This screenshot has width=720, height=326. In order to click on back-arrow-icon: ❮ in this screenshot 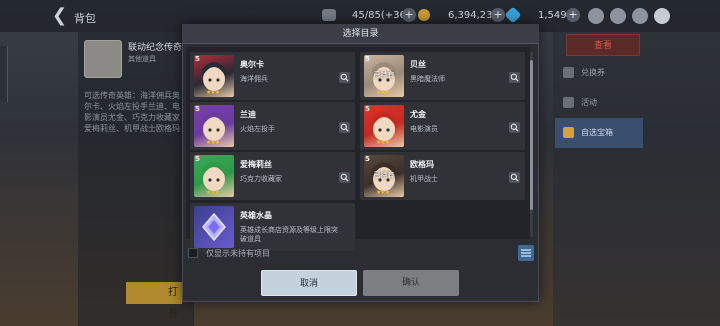, I will do `click(61, 16)`.